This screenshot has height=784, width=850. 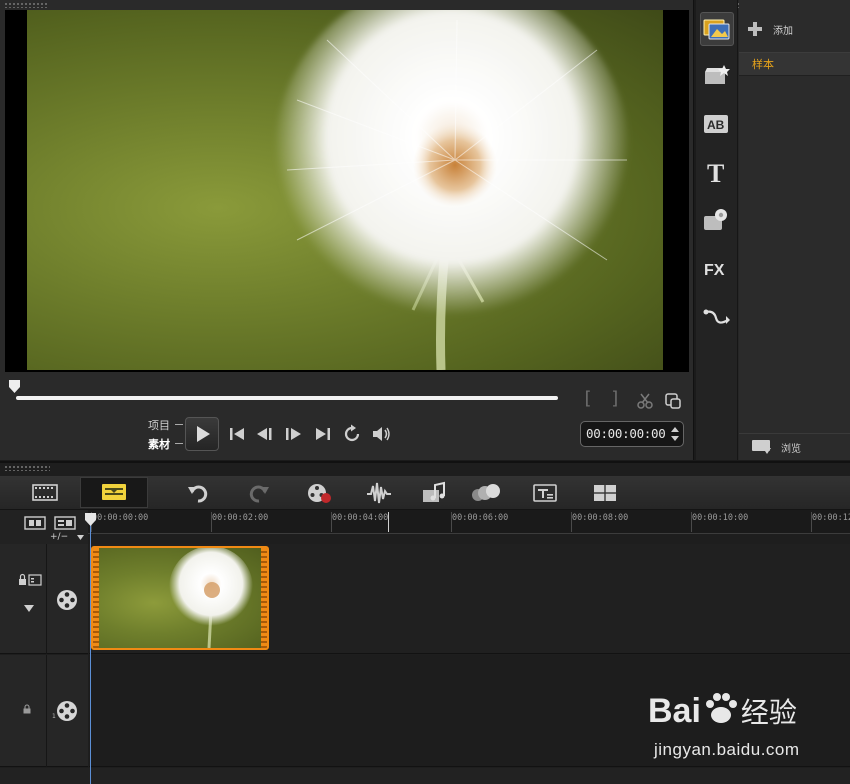 I want to click on video-track-header, so click(x=44, y=599).